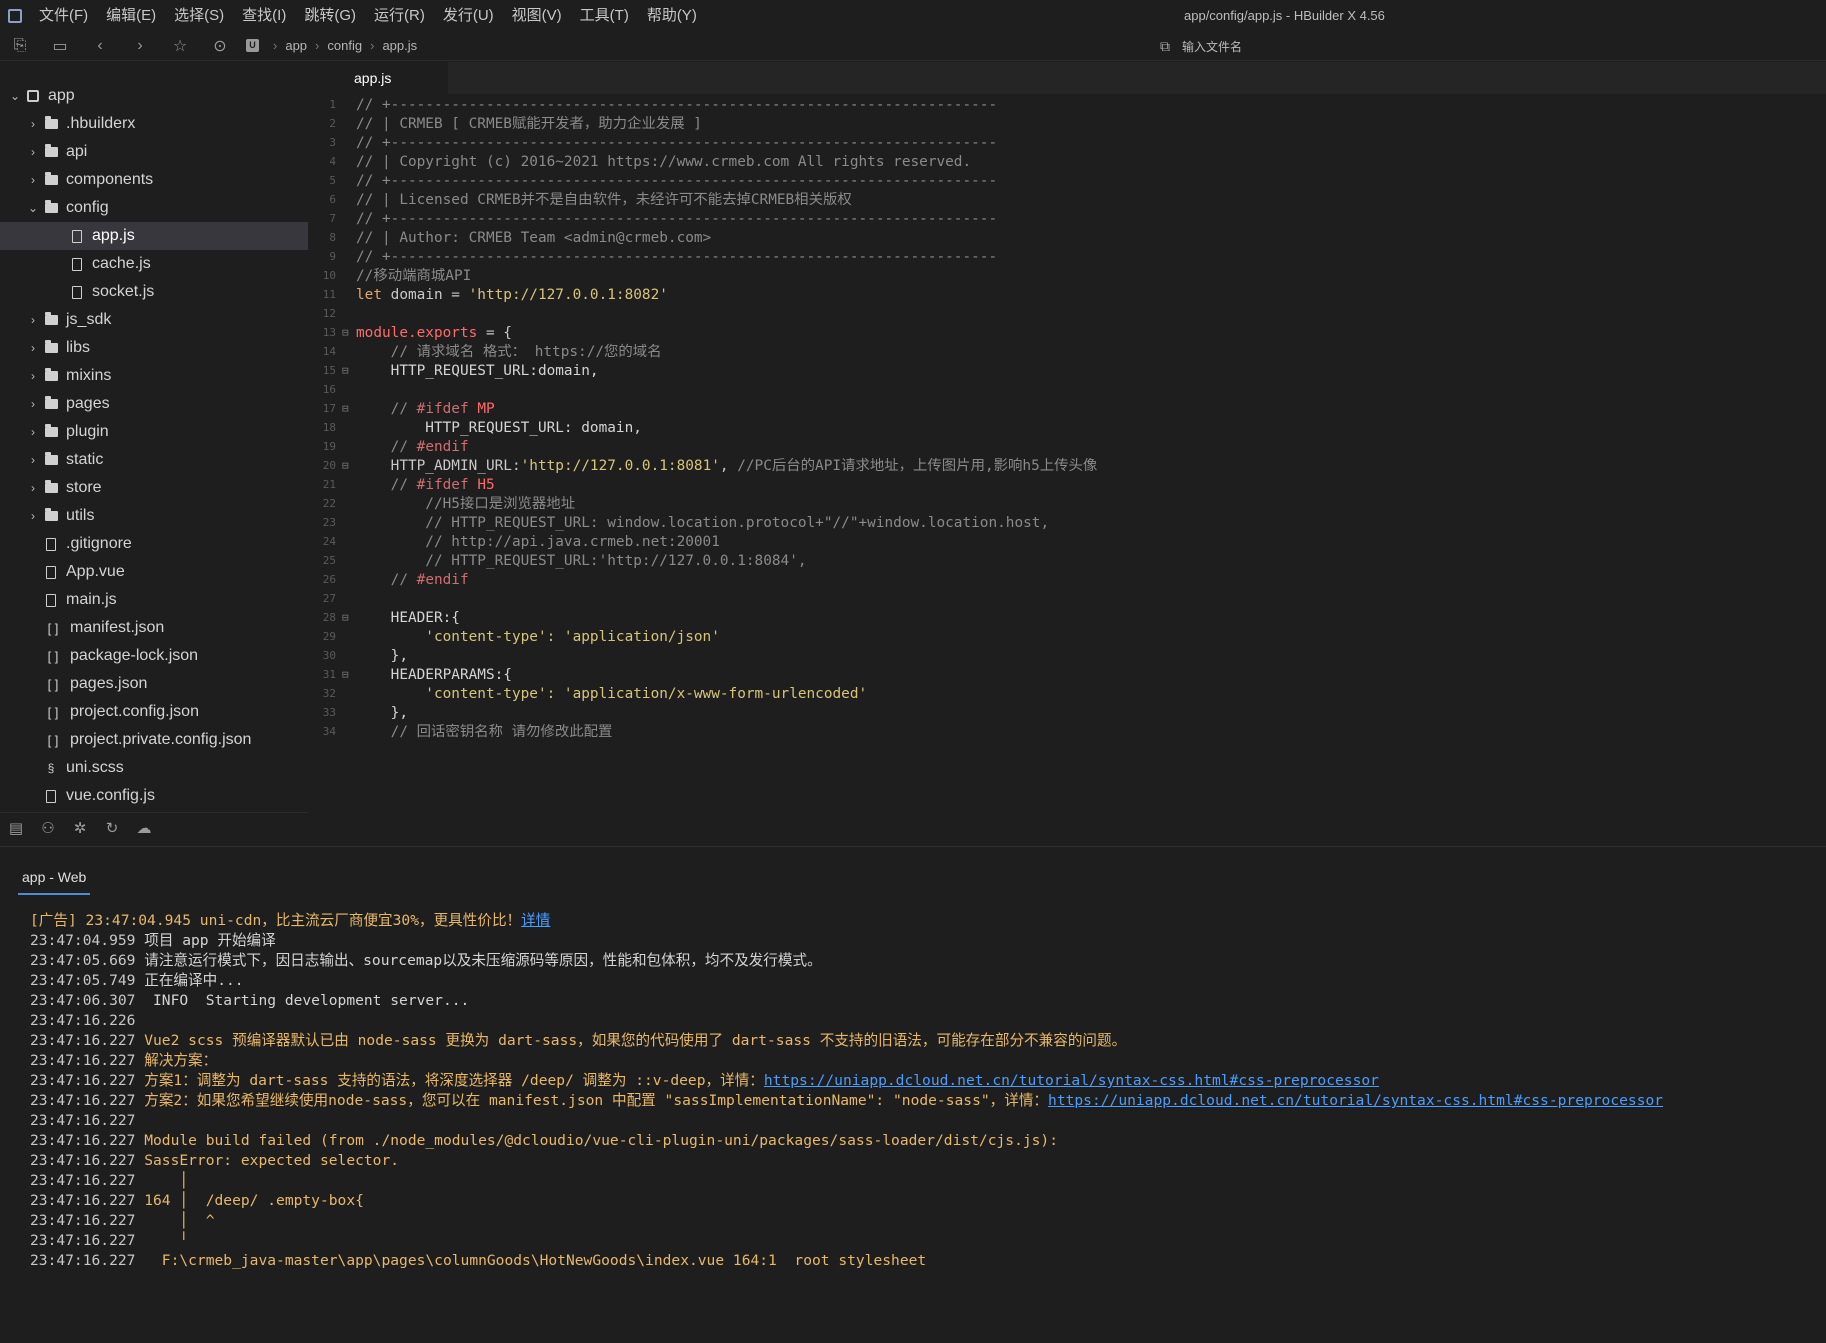 This screenshot has height=1343, width=1826. I want to click on tree-item: ⌄ app, so click(154, 96).